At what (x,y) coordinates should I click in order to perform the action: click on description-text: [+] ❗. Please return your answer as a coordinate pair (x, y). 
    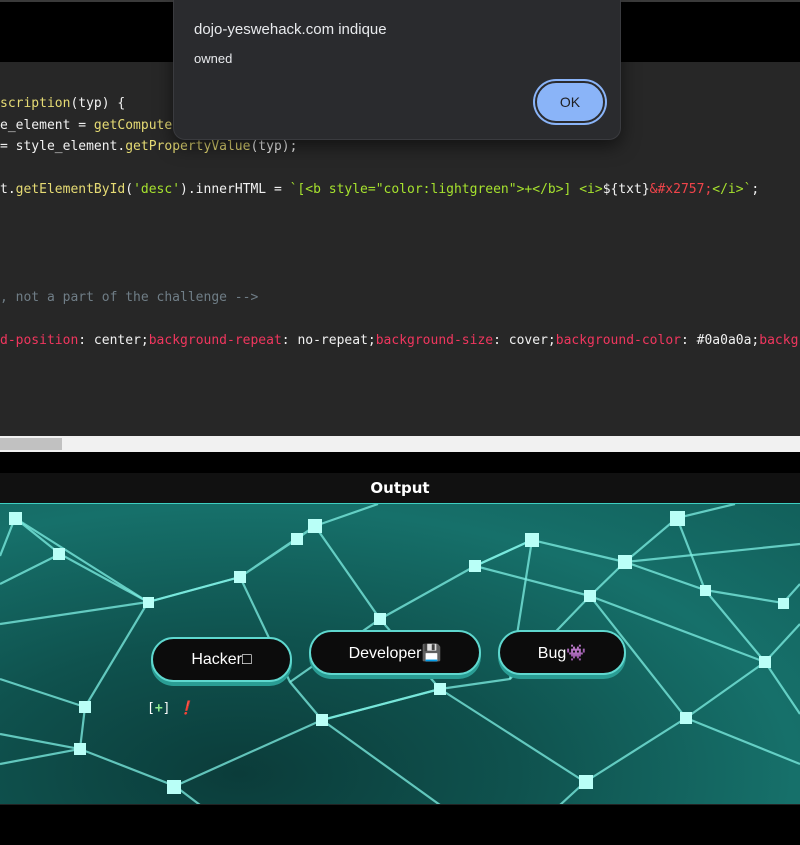
    Looking at the image, I should click on (171, 708).